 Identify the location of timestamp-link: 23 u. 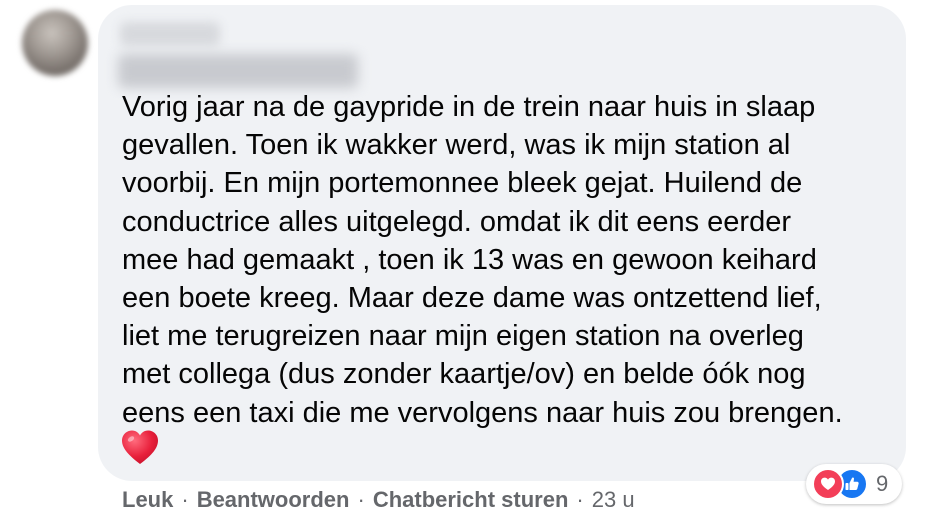
(613, 499).